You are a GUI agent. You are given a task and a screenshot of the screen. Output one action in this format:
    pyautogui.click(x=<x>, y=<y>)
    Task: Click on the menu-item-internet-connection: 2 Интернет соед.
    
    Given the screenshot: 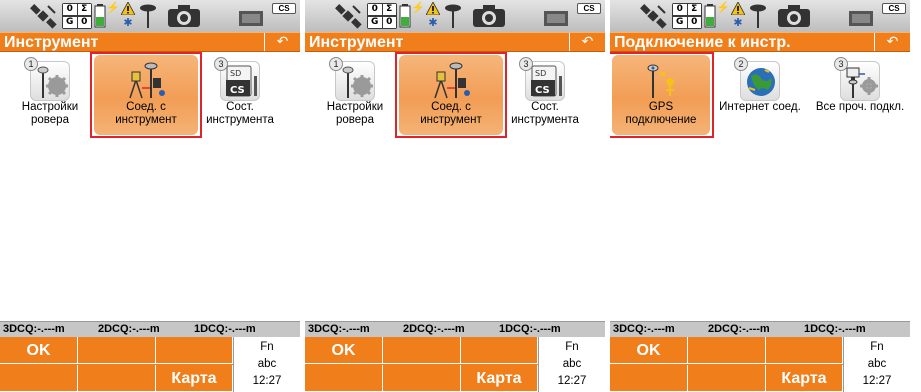 What is the action you would take?
    pyautogui.click(x=760, y=95)
    